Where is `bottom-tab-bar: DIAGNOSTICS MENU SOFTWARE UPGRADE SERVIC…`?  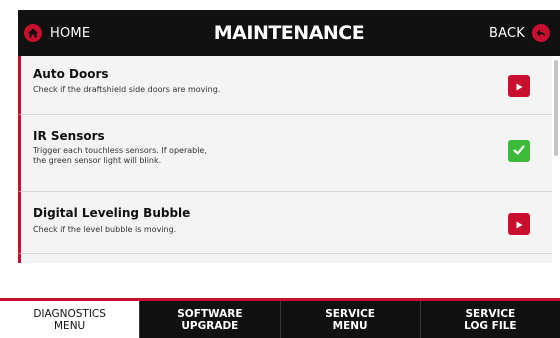
bottom-tab-bar: DIAGNOSTICS MENU SOFTWARE UPGRADE SERVIC… is located at coordinates (280, 319).